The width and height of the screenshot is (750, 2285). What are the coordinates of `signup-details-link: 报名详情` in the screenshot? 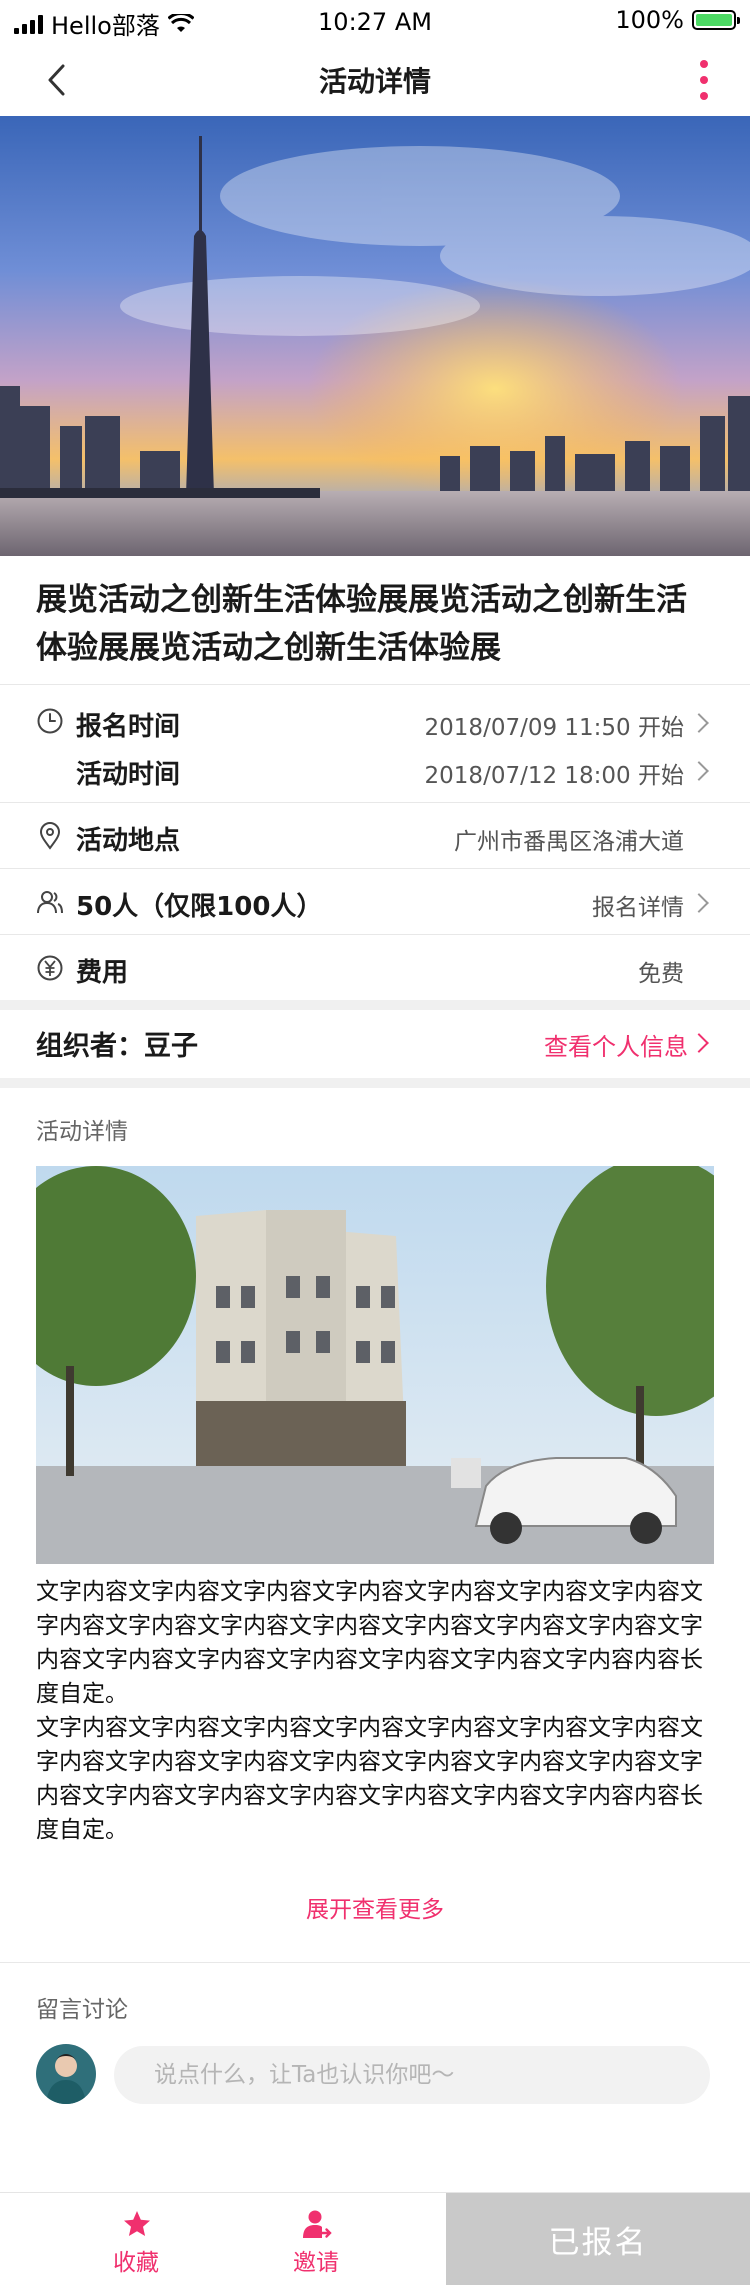 It's located at (638, 905).